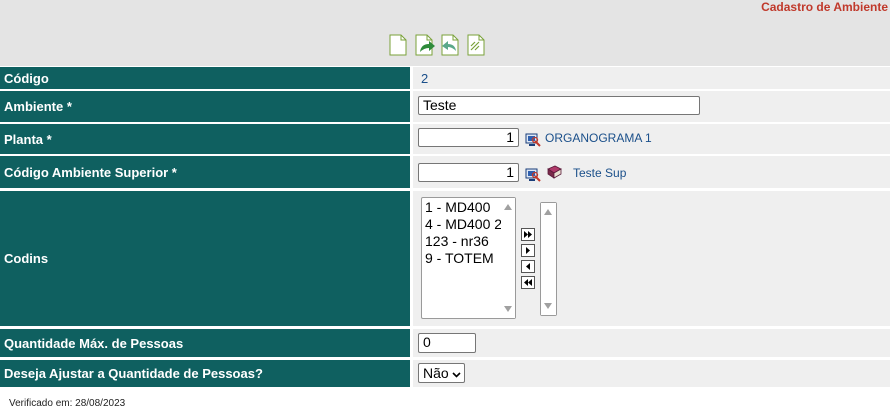  I want to click on ambiente-superior-cell: 1 Teste Sup, so click(651, 172).